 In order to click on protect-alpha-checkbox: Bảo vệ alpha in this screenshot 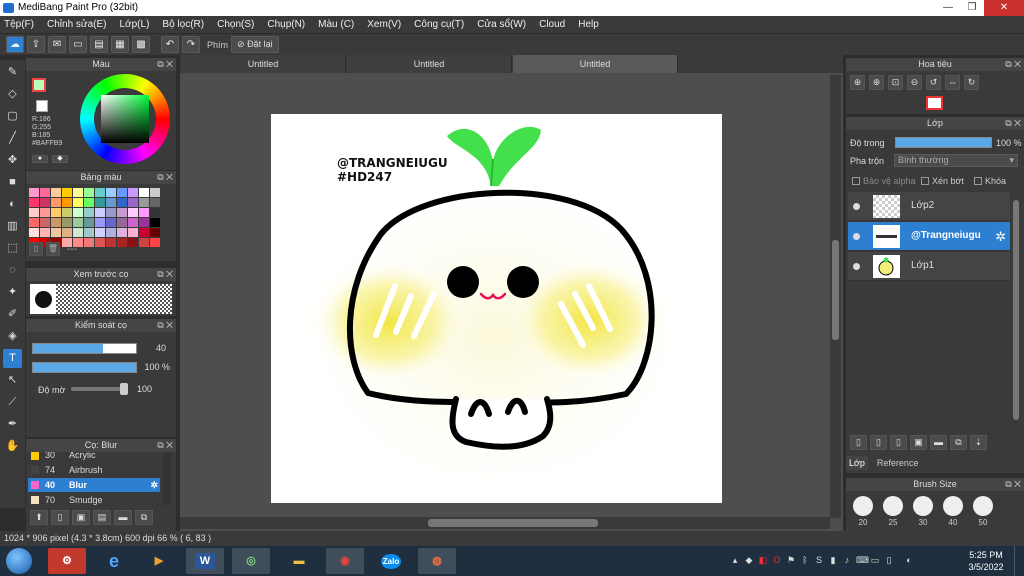, I will do `click(884, 181)`.